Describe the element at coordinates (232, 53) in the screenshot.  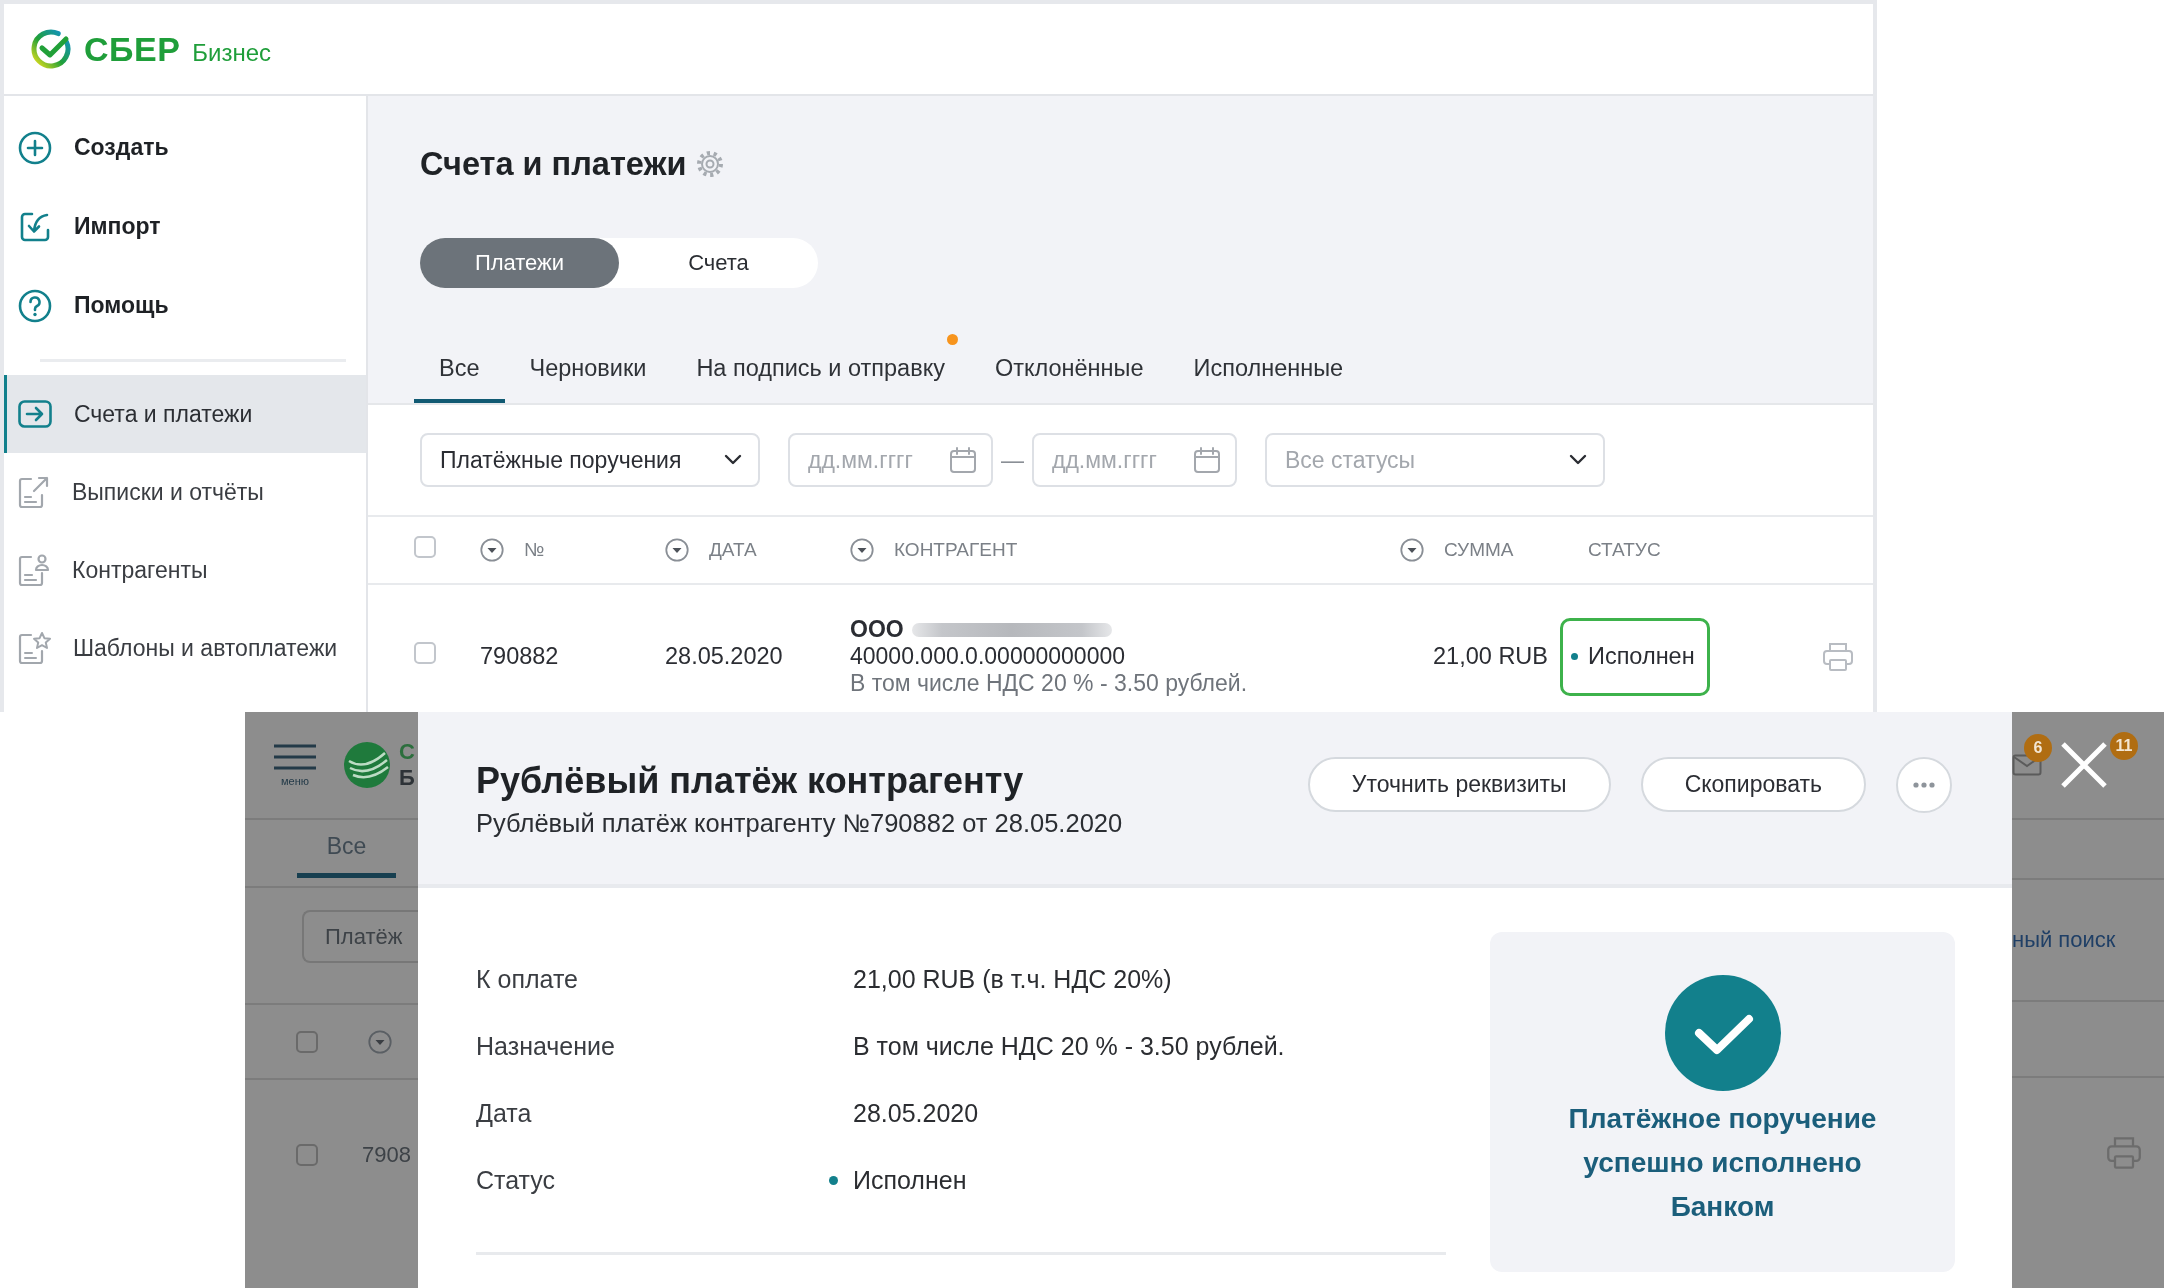
I see `product-name: Бизнес` at that location.